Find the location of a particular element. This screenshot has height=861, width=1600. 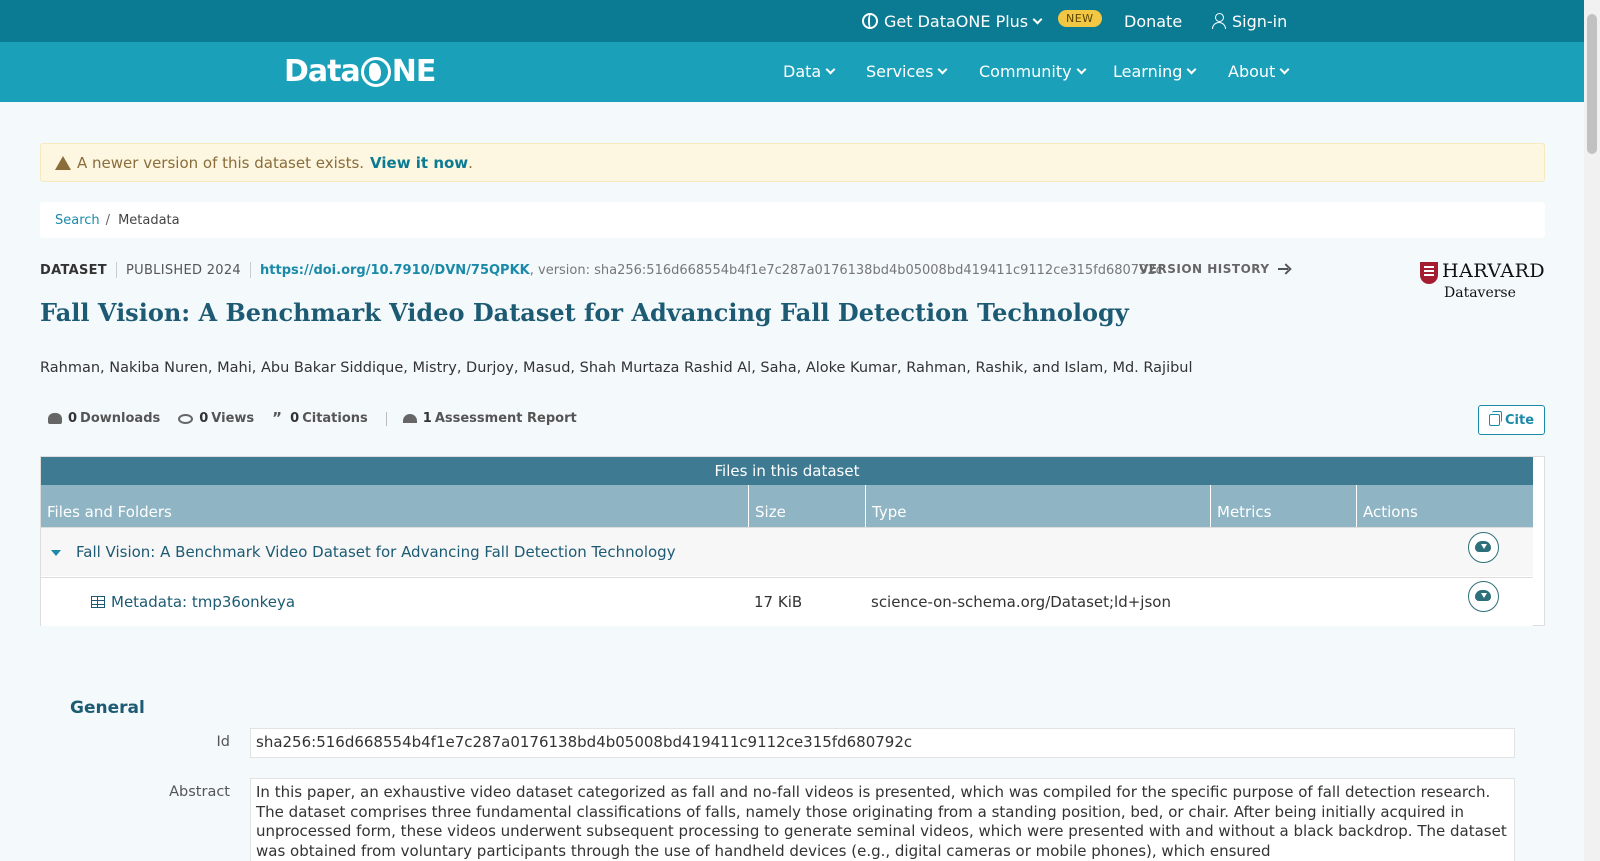

file-size: 17 KiB is located at coordinates (778, 602).